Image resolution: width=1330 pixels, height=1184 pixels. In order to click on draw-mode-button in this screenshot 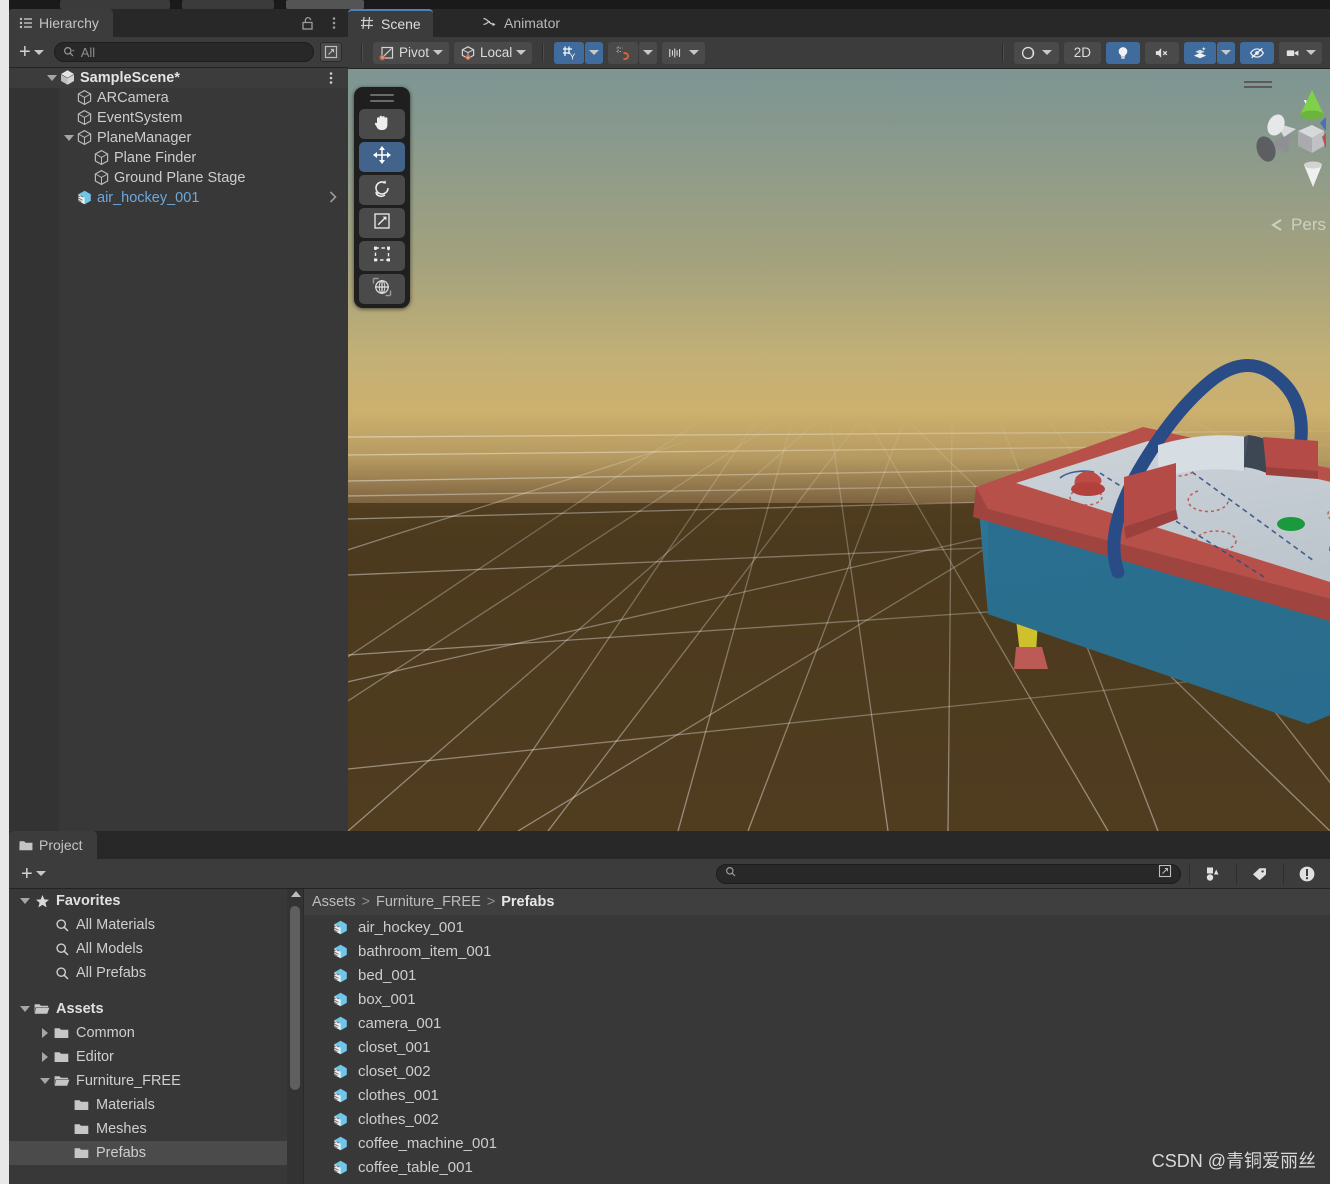, I will do `click(1036, 52)`.